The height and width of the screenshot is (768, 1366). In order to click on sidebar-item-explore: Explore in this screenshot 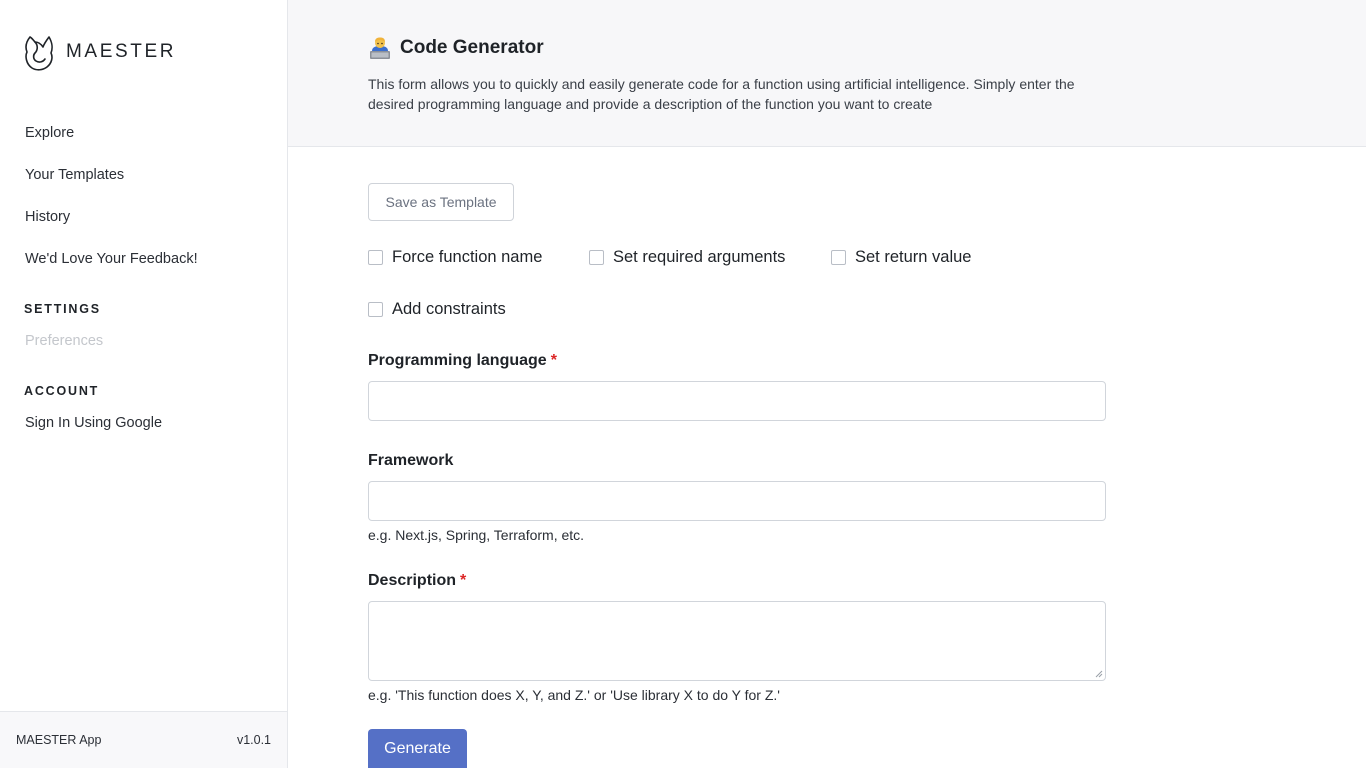, I will do `click(111, 144)`.